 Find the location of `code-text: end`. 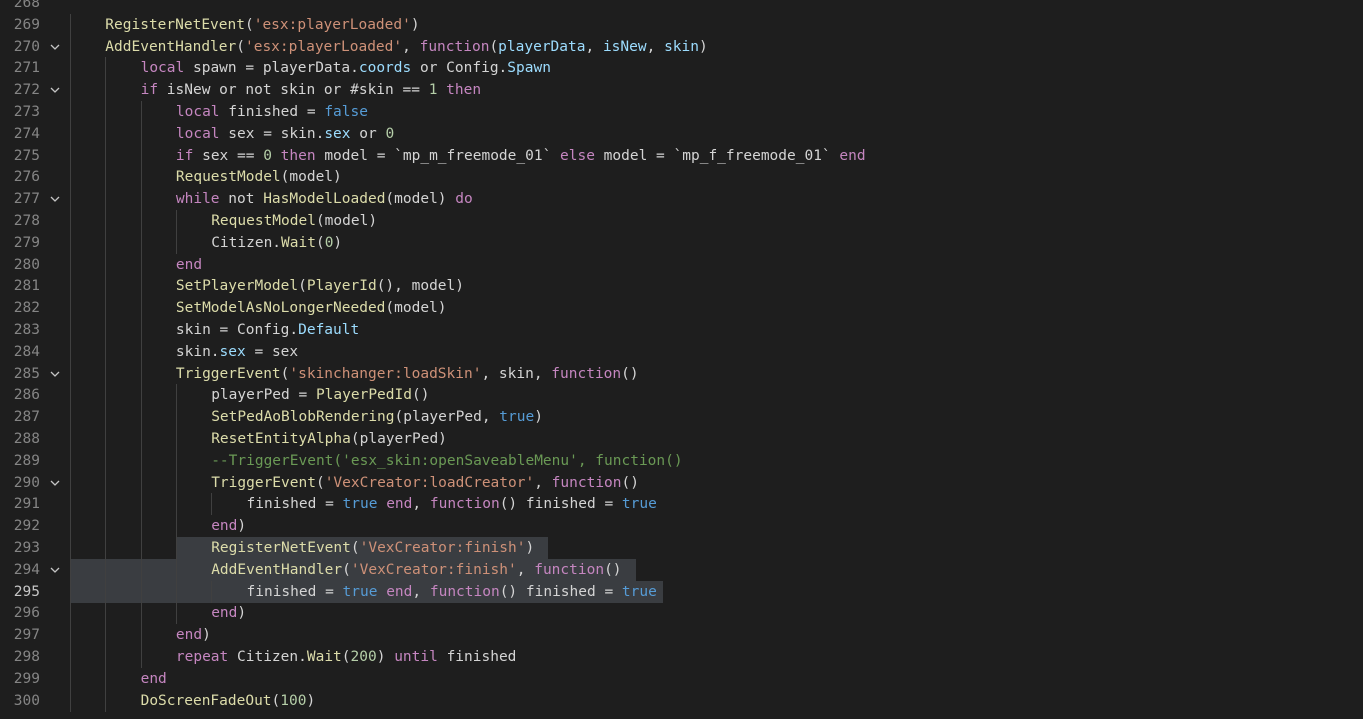

code-text: end is located at coordinates (154, 679).